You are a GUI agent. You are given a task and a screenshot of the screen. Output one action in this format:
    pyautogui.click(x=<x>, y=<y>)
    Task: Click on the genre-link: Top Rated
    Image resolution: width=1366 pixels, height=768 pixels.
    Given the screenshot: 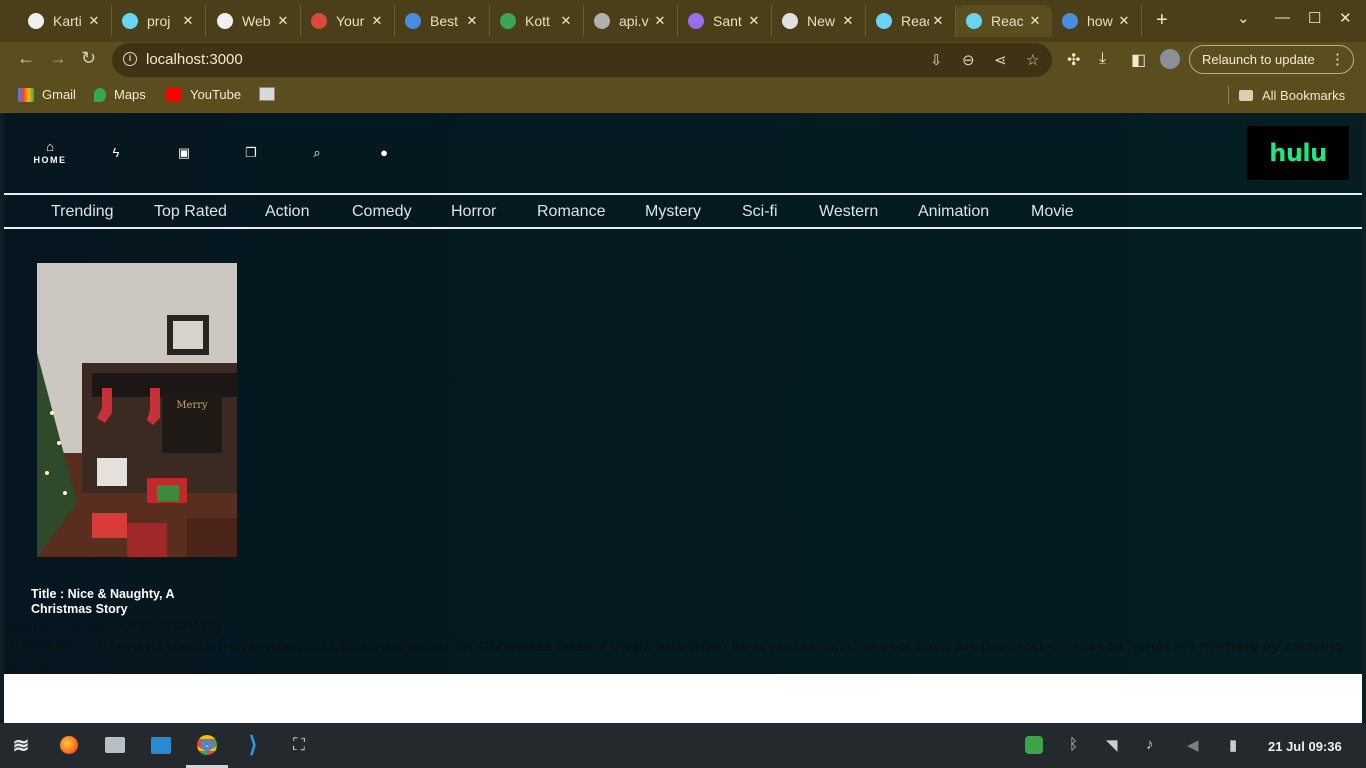 What is the action you would take?
    pyautogui.click(x=190, y=212)
    